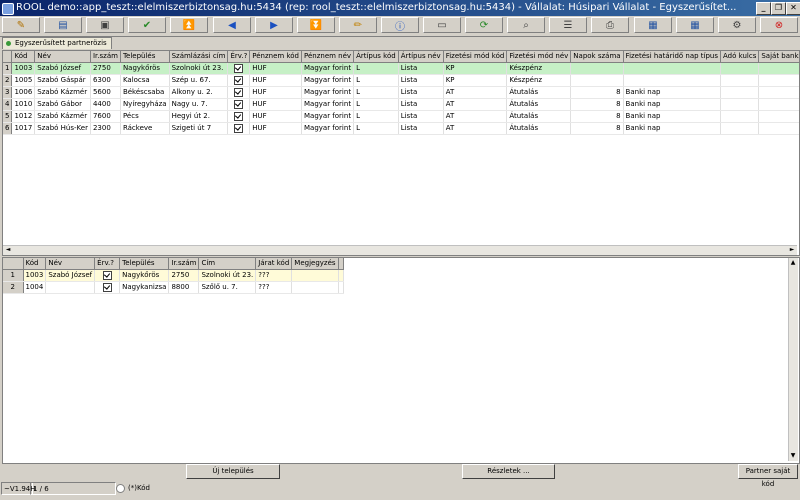  What do you see at coordinates (184, 287) in the screenshot?
I see `settlement-cell: 8800` at bounding box center [184, 287].